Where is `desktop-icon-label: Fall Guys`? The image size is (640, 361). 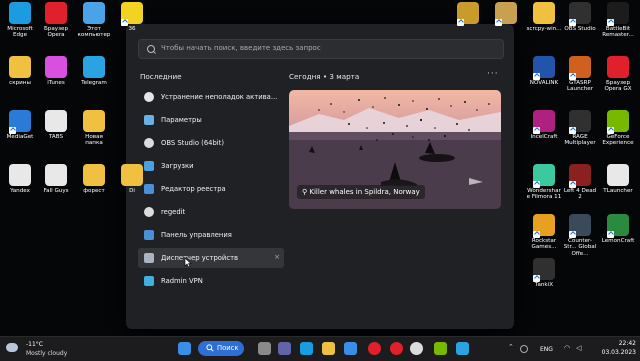
desktop-icon-label: Fall Guys is located at coordinates (56, 191).